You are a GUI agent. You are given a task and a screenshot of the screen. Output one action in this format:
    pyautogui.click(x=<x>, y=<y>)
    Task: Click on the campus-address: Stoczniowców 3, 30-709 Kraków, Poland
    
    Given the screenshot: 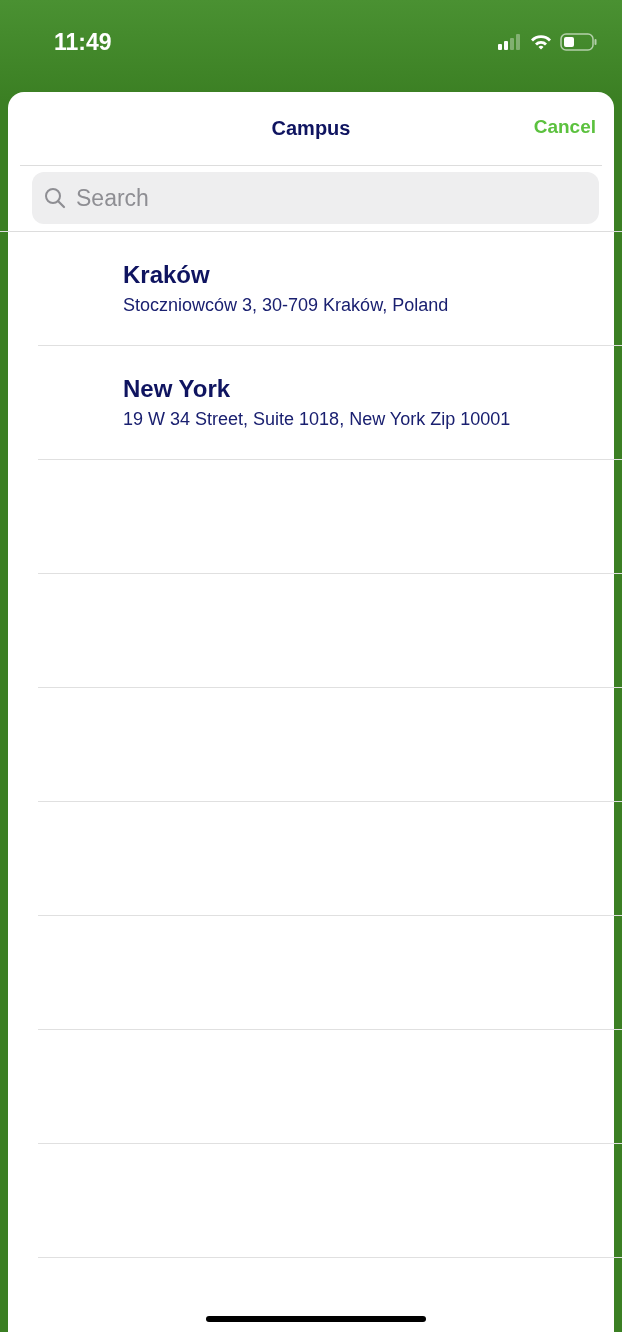 What is the action you would take?
    pyautogui.click(x=286, y=305)
    